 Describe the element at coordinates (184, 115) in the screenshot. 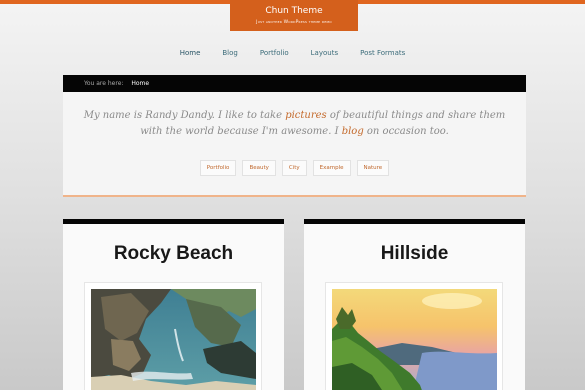

I see `intro-text-part-1: My name is Randy Dandy. I like to take` at that location.